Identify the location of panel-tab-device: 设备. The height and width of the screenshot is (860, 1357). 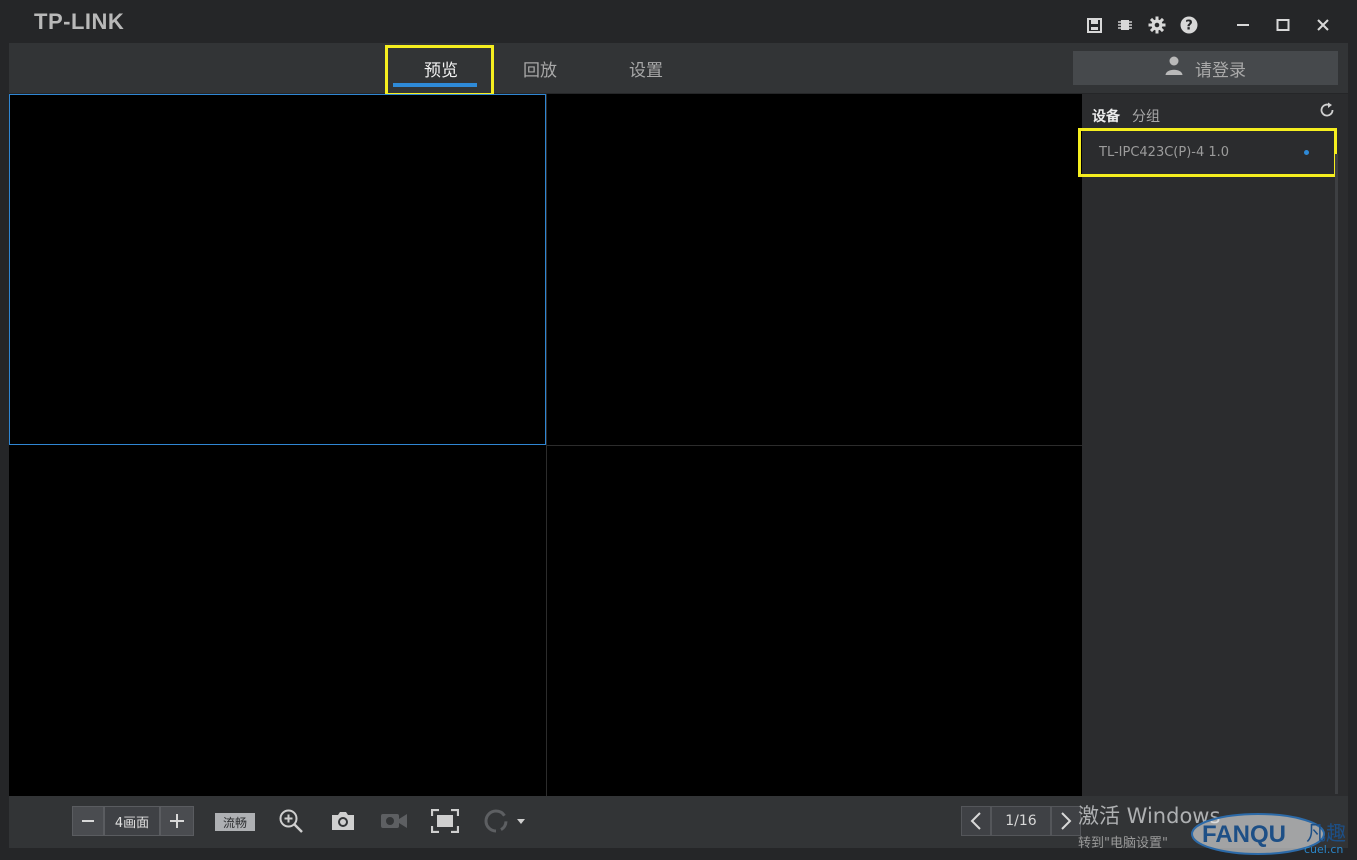
(1106, 116).